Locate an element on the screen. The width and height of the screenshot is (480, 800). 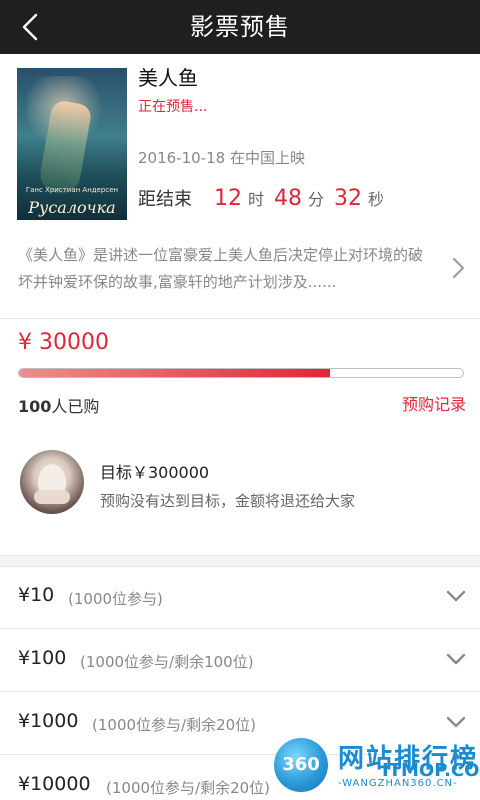
watermark-badge: 360 is located at coordinates (301, 765).